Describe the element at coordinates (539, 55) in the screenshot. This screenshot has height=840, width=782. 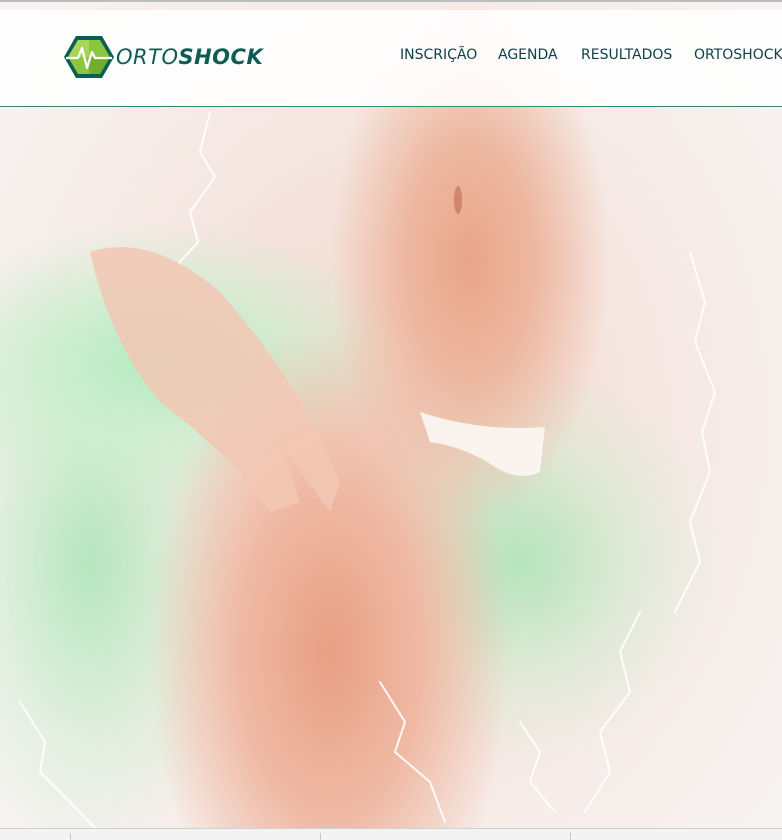
I see `nav-item-agenda: AGENDA` at that location.